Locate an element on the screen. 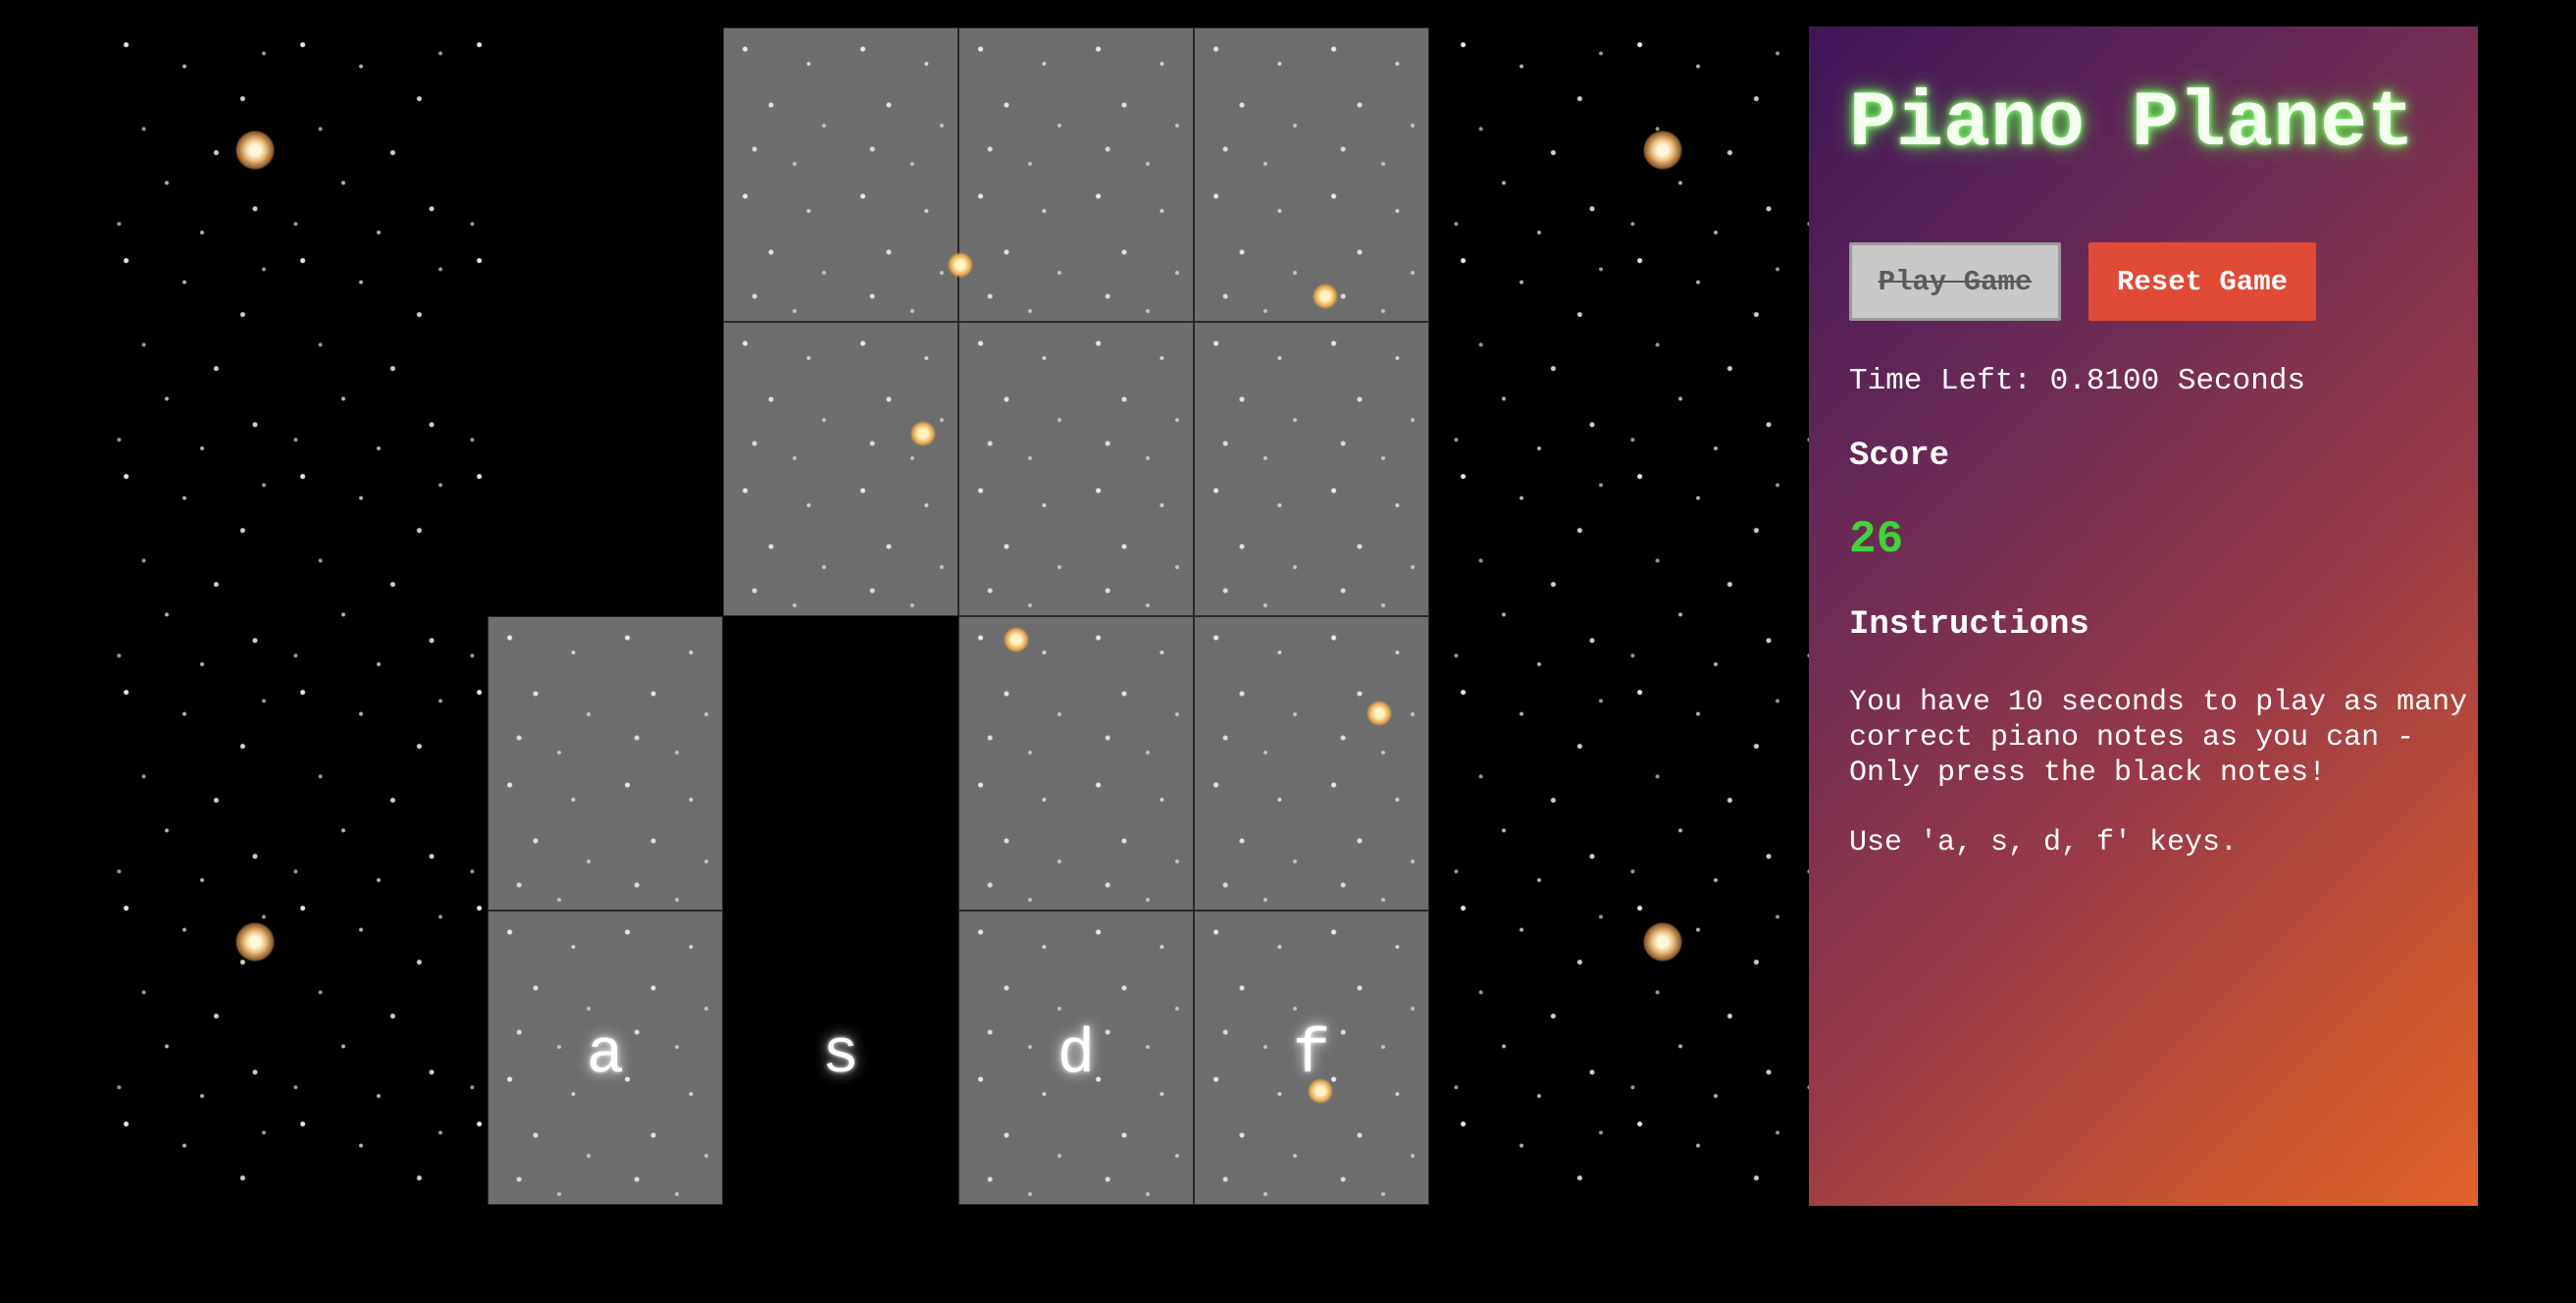 The height and width of the screenshot is (1303, 2576). keys-hint: Use 'a, s, d, f' keys. is located at coordinates (2044, 843).